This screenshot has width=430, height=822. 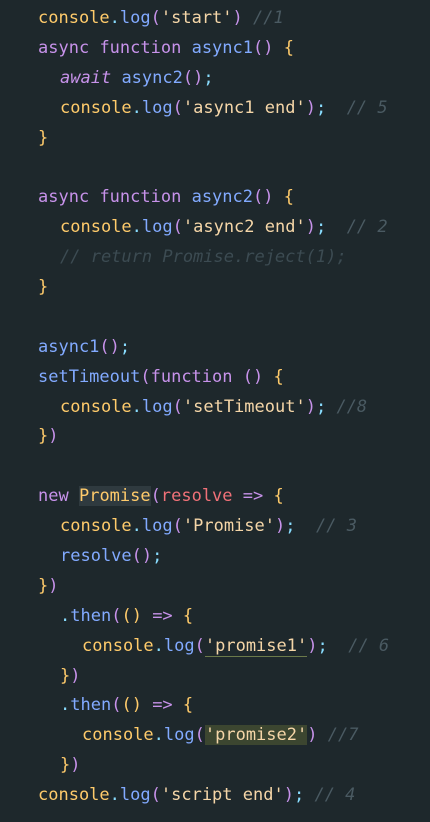 What do you see at coordinates (203, 257) in the screenshot?
I see `token-comment: // return Promise.reject(1);` at bounding box center [203, 257].